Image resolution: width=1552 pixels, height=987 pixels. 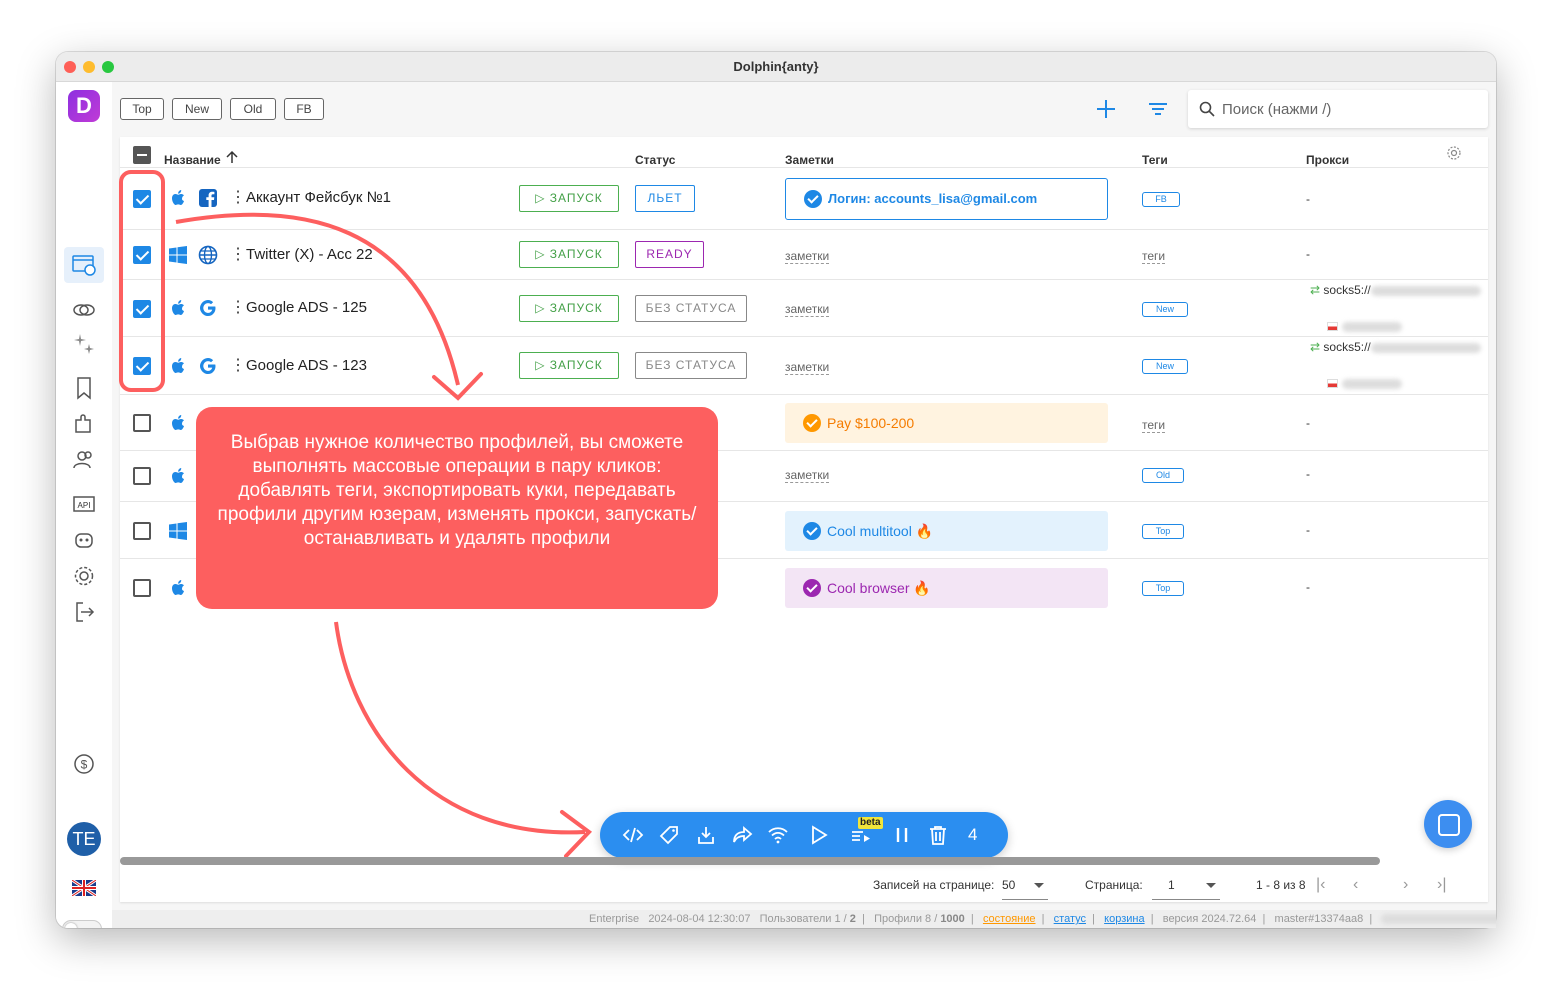 What do you see at coordinates (1405, 885) in the screenshot?
I see `next-page-icon: ›` at bounding box center [1405, 885].